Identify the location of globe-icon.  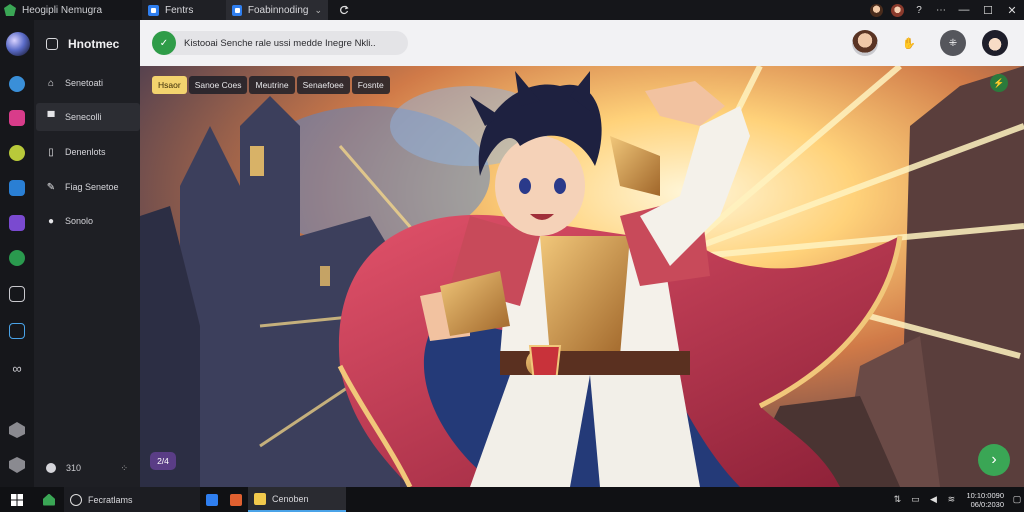
(17, 84).